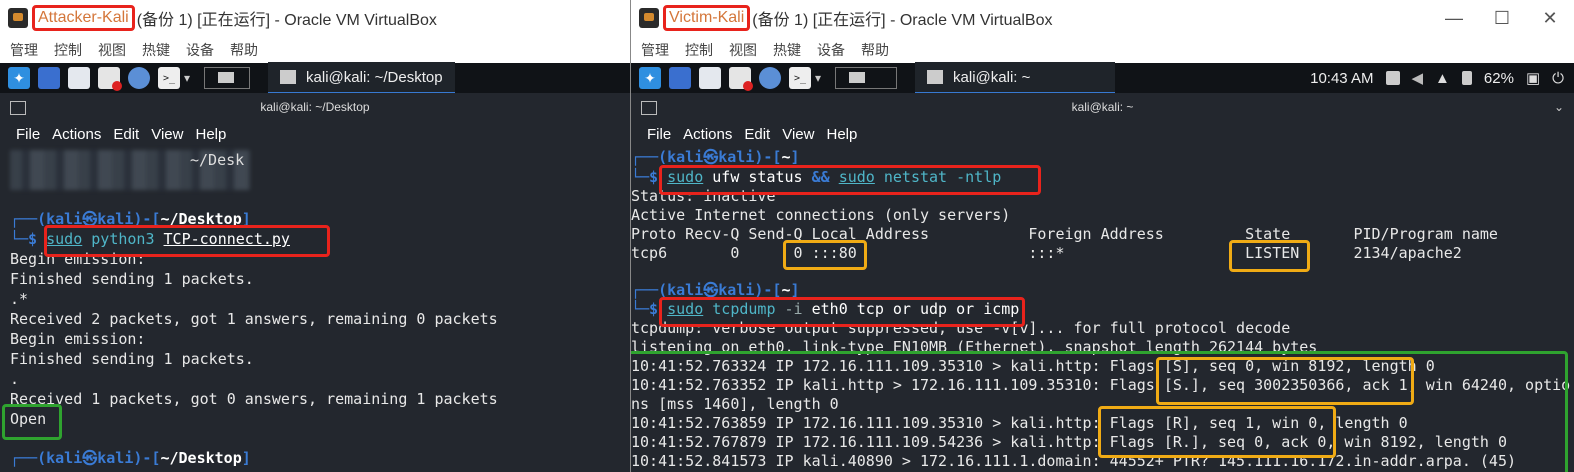 This screenshot has height=472, width=1574. Describe the element at coordinates (789, 309) in the screenshot. I see `cmd-flag: -i` at that location.